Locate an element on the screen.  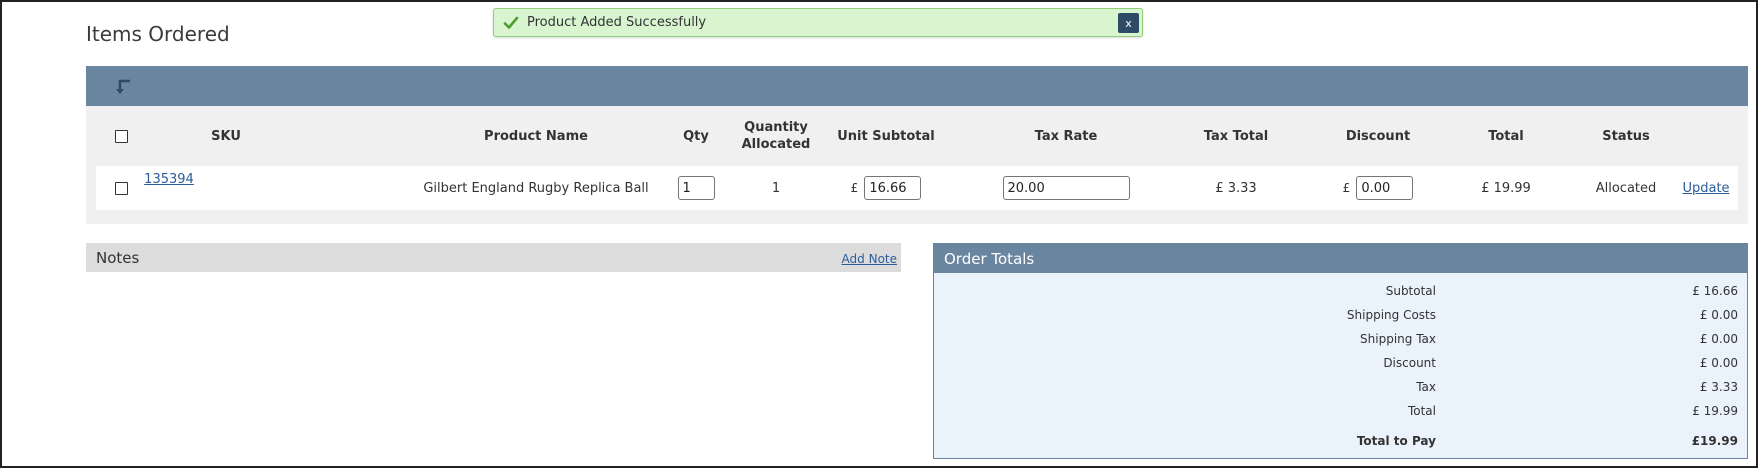
toast-close-button: x is located at coordinates (1128, 23).